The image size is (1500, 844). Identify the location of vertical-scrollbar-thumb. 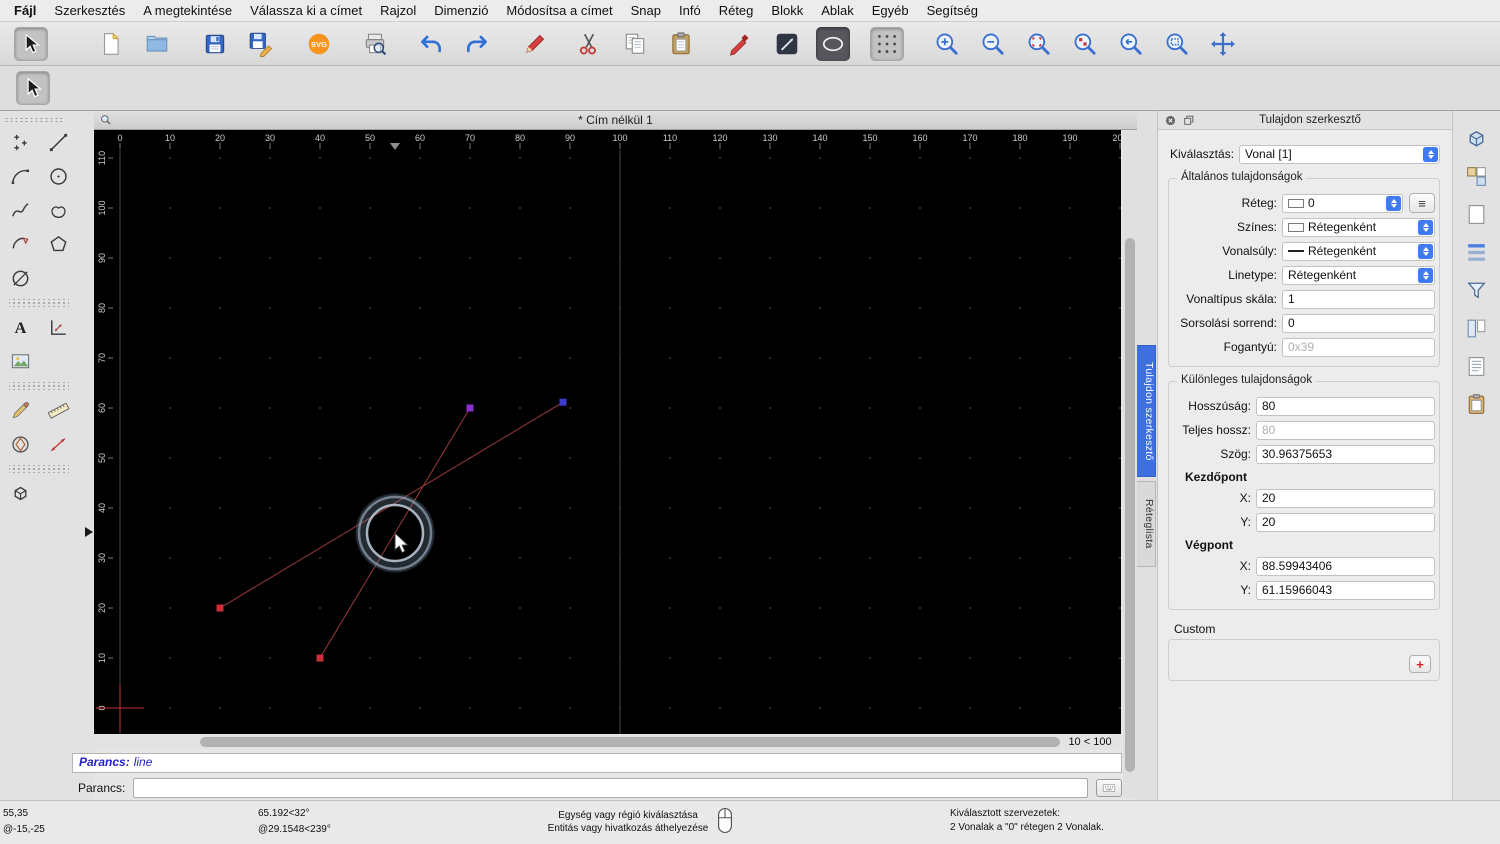
(1130, 505).